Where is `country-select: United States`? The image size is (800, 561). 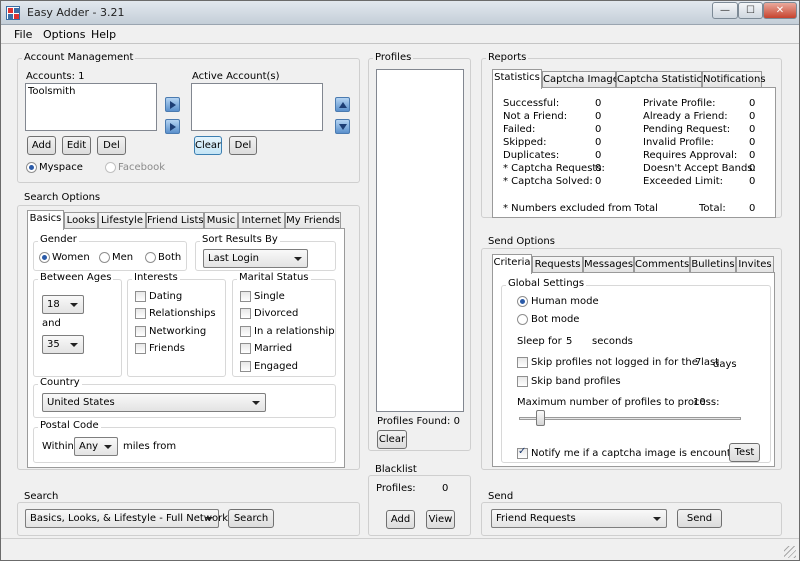
country-select: United States is located at coordinates (154, 402).